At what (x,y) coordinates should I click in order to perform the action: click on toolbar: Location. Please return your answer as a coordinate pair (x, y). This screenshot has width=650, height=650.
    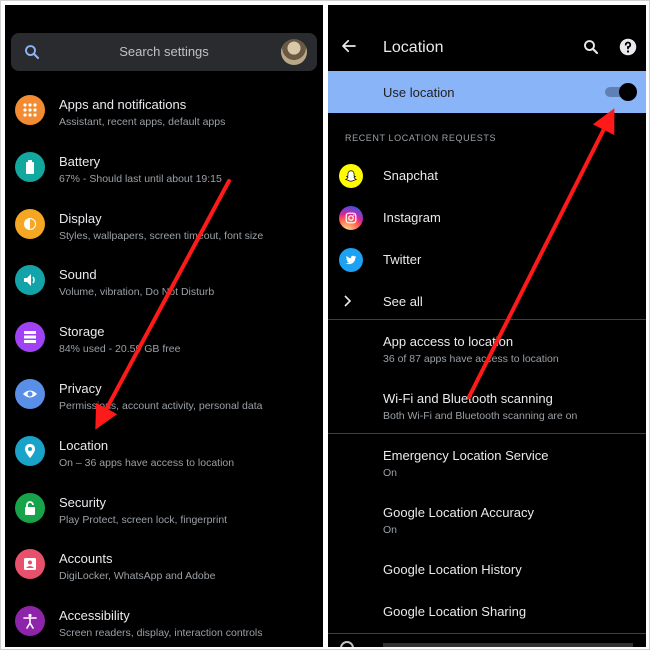
    Looking at the image, I should click on (487, 38).